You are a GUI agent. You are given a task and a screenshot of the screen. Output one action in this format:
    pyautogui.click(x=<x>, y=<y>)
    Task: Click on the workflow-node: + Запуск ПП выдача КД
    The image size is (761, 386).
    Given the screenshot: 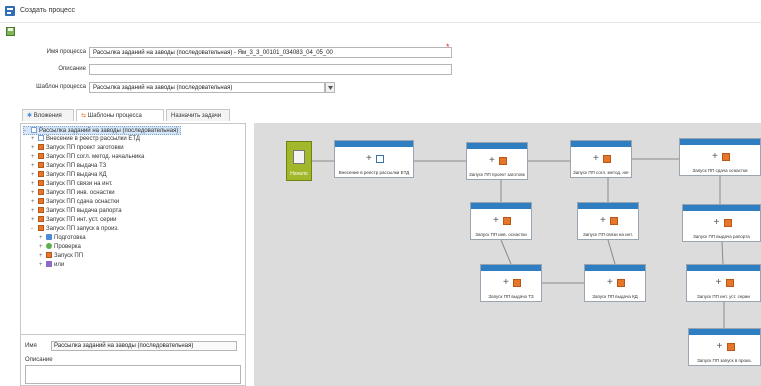 What is the action you would take?
    pyautogui.click(x=615, y=283)
    